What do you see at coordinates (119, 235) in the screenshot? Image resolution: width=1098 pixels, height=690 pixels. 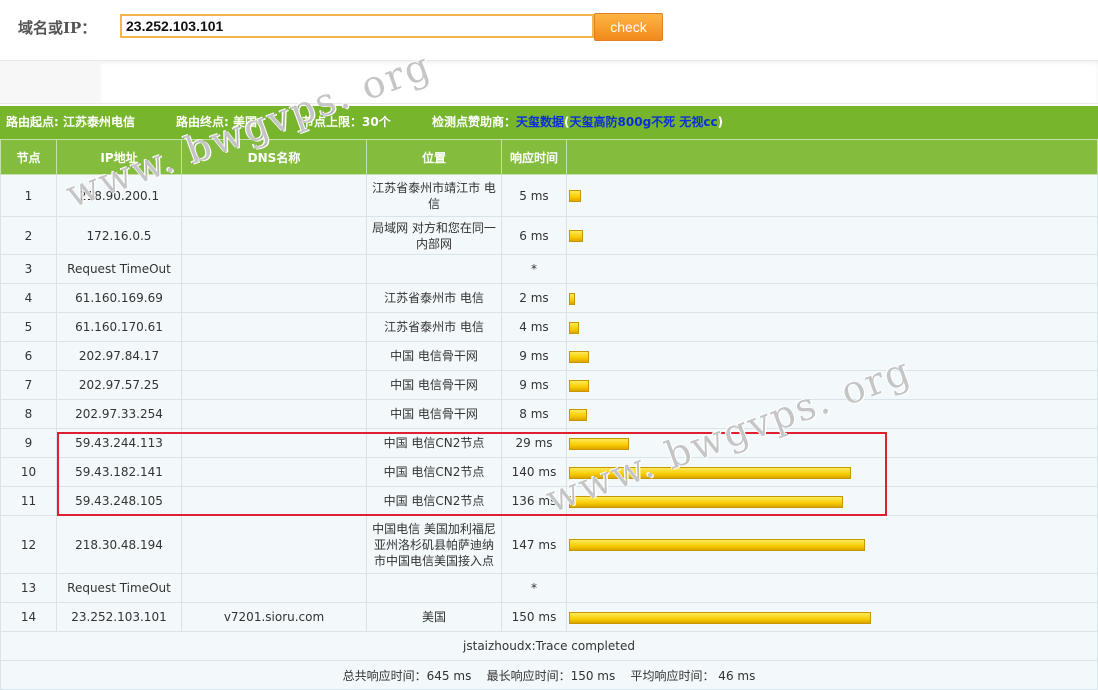 I see `ip-cell: 172.16.0.5` at bounding box center [119, 235].